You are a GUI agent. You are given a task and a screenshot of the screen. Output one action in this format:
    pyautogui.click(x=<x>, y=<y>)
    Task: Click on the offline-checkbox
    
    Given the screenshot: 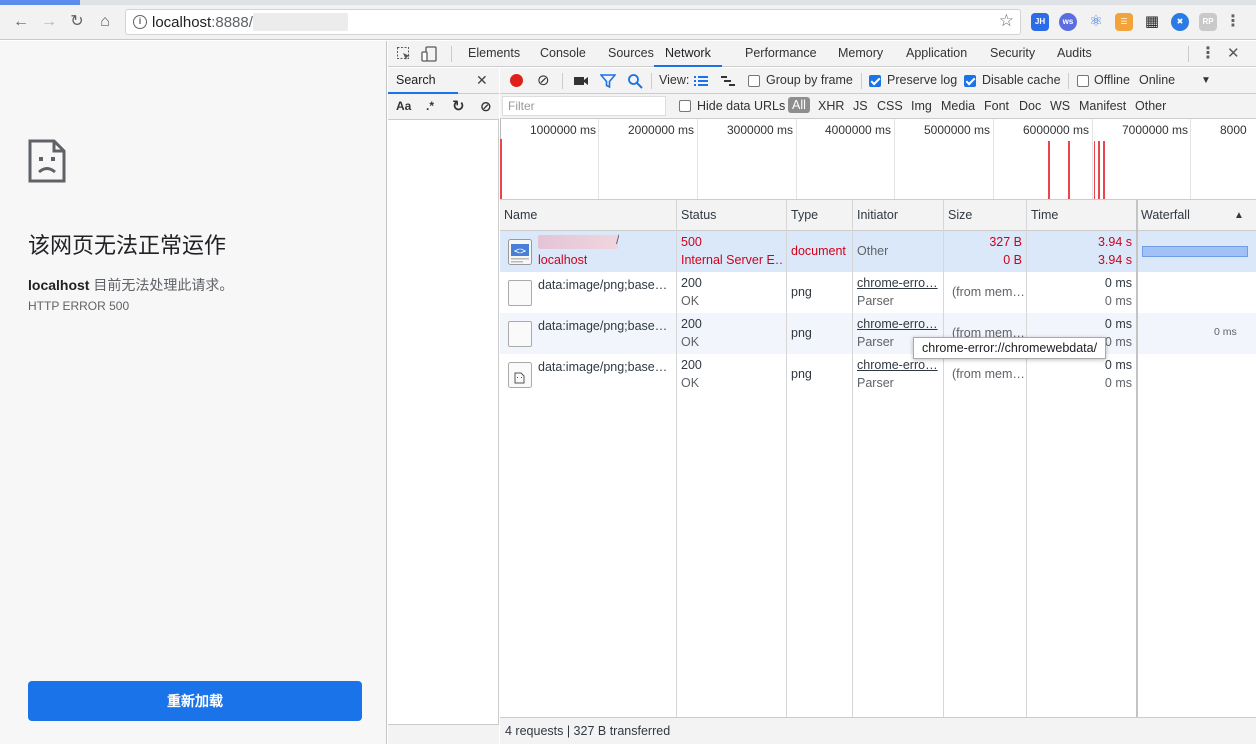 What is the action you would take?
    pyautogui.click(x=1083, y=81)
    